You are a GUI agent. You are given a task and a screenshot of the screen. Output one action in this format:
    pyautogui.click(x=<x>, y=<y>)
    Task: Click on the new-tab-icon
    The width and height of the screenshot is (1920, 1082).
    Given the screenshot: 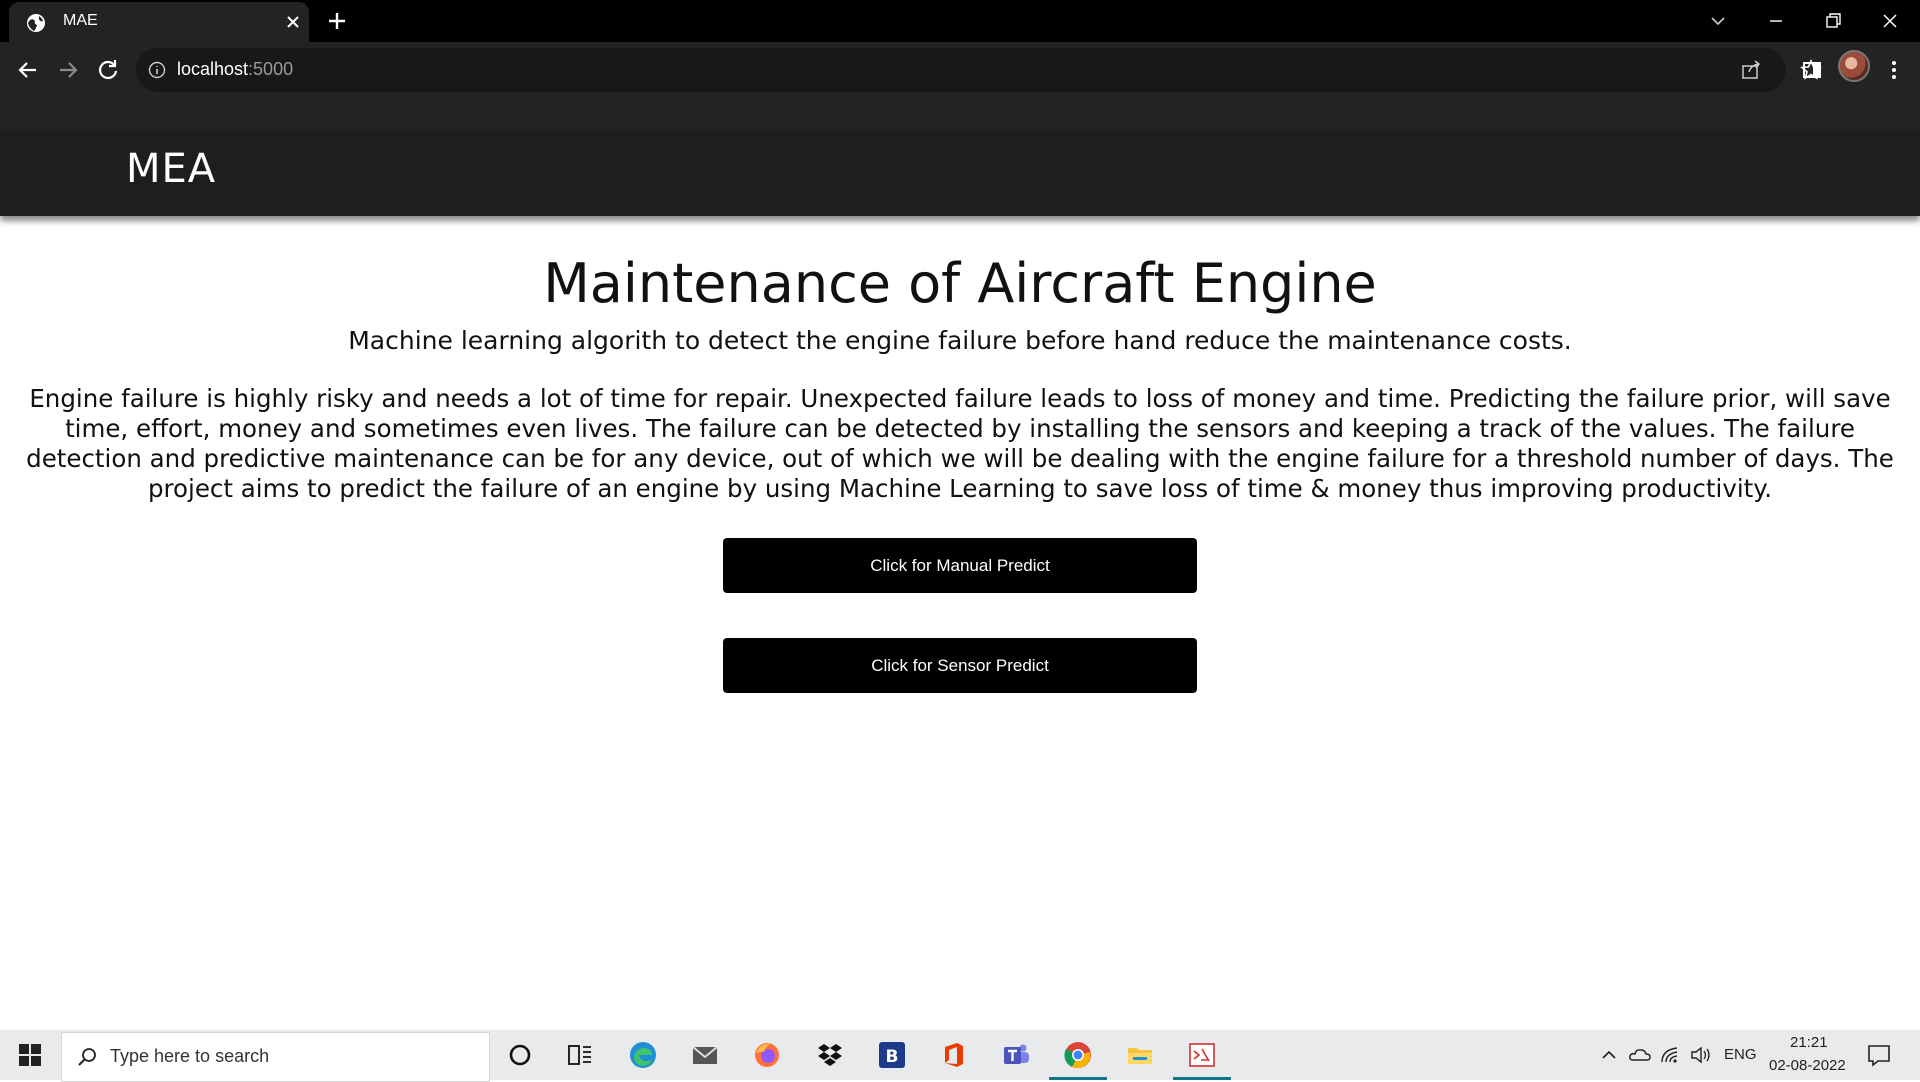 What is the action you would take?
    pyautogui.click(x=337, y=21)
    